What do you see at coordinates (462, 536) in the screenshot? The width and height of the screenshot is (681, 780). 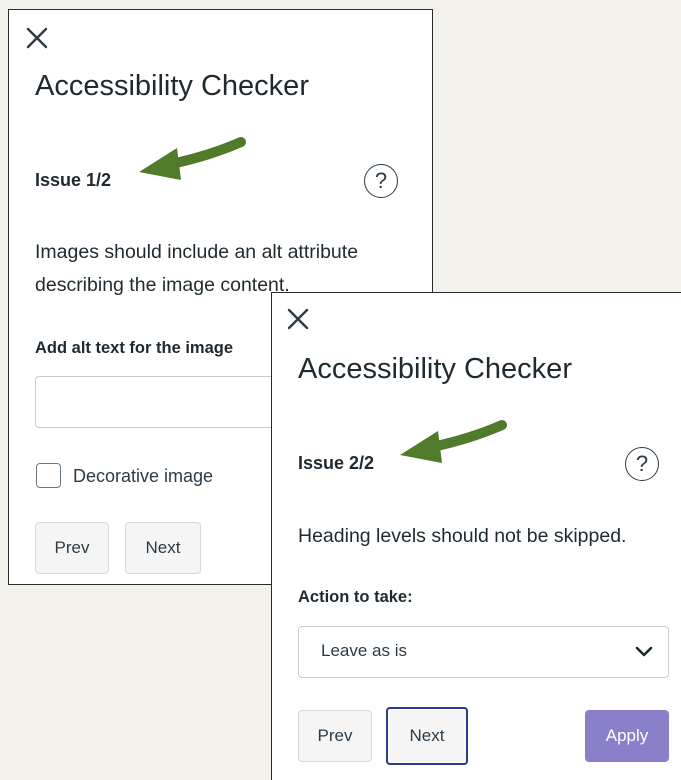 I see `issue-description: Heading levels should not be skipped.` at bounding box center [462, 536].